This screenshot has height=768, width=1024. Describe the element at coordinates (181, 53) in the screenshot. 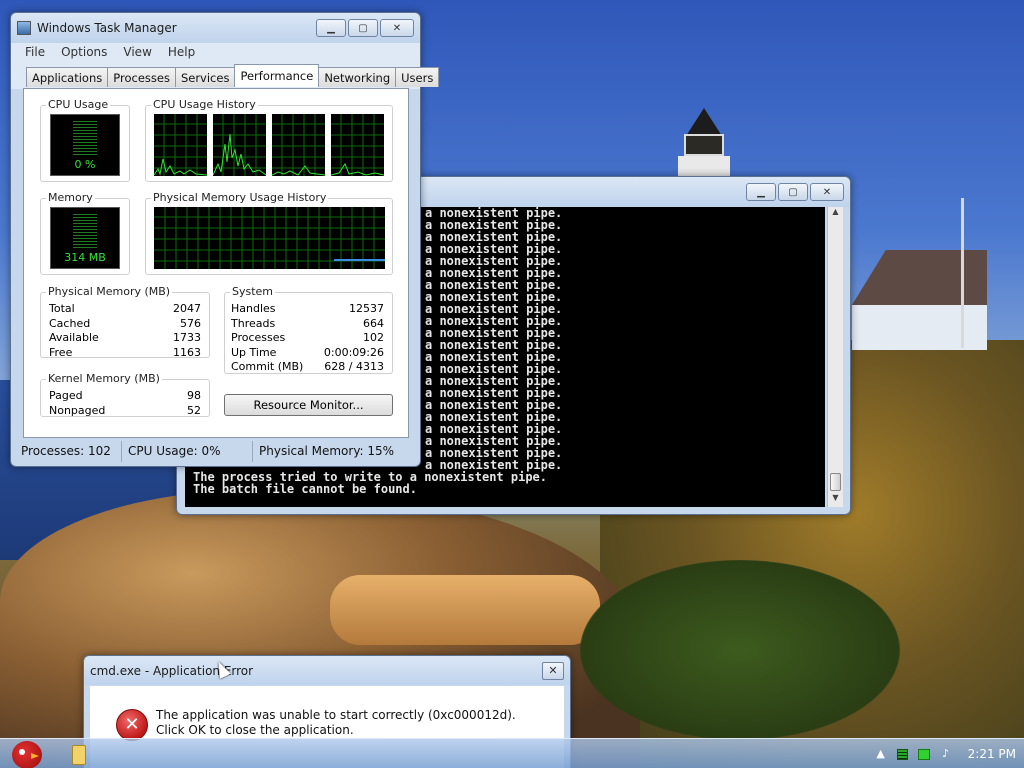

I see `menu-help: Help` at that location.